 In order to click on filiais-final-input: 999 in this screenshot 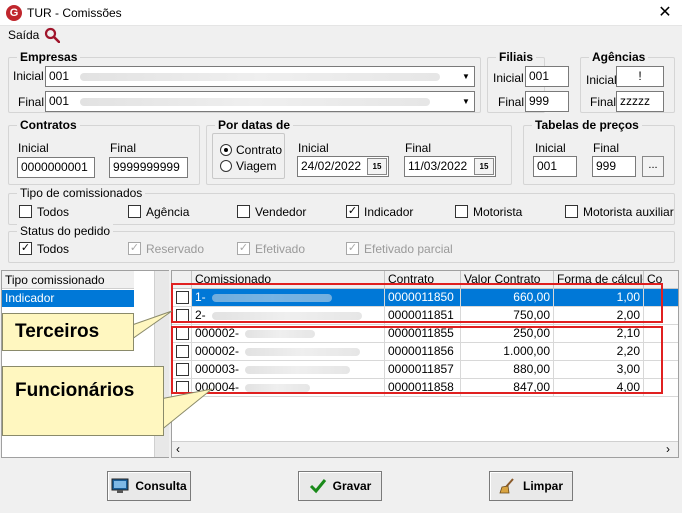, I will do `click(547, 101)`.